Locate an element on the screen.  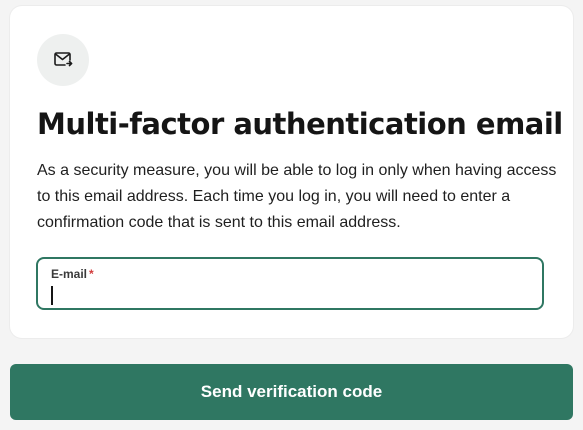
send-verification-code-button: Send verification code is located at coordinates (291, 392).